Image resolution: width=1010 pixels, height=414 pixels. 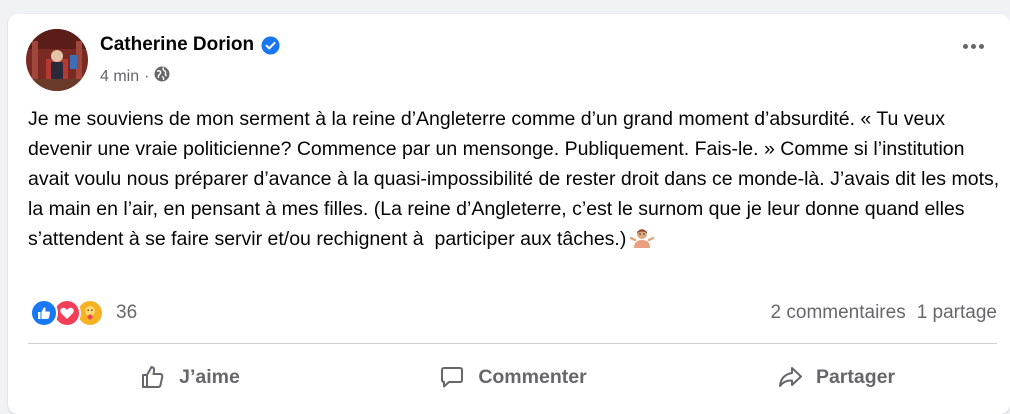 I want to click on like-reaction-icon, so click(x=44, y=313).